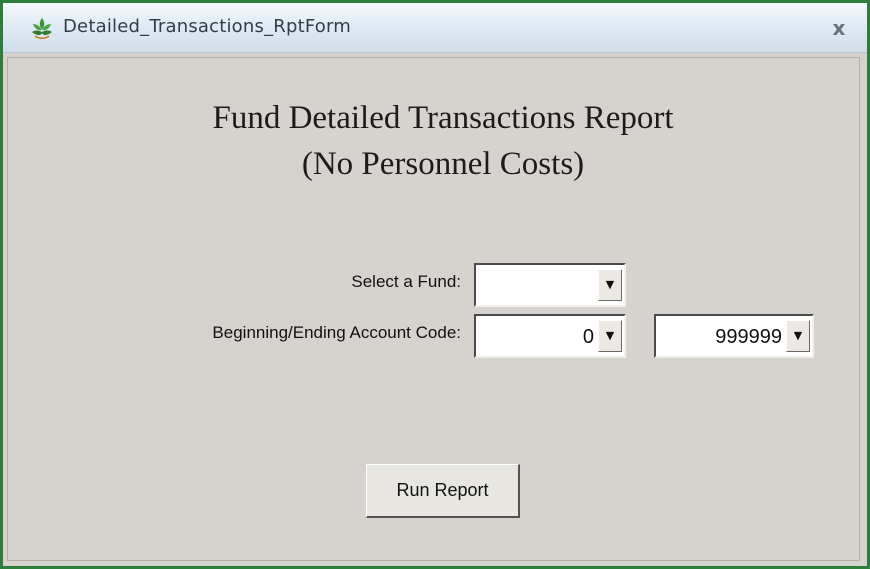  Describe the element at coordinates (550, 336) in the screenshot. I see `begin-account-dropdown: 0 ▼` at that location.